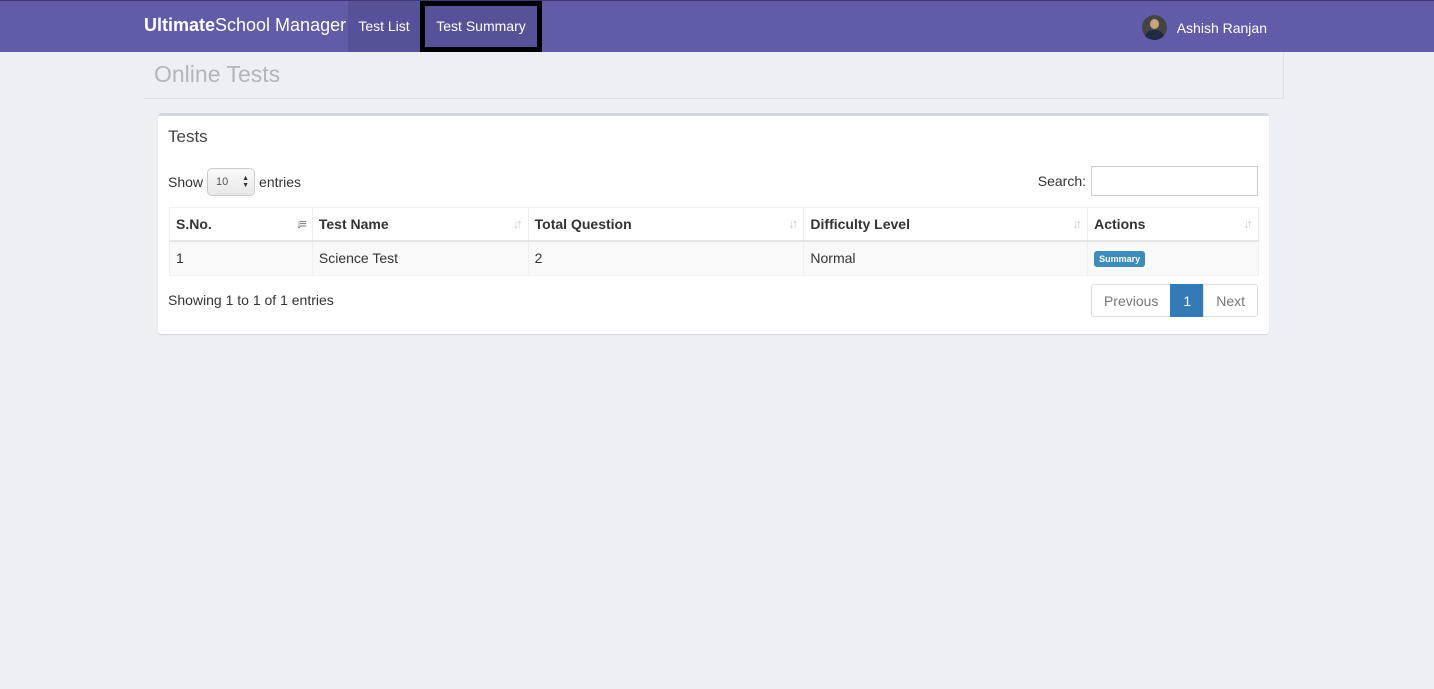 This screenshot has height=689, width=1434. What do you see at coordinates (241, 224) in the screenshot?
I see `column-header-sno: S.No. ↓≡` at bounding box center [241, 224].